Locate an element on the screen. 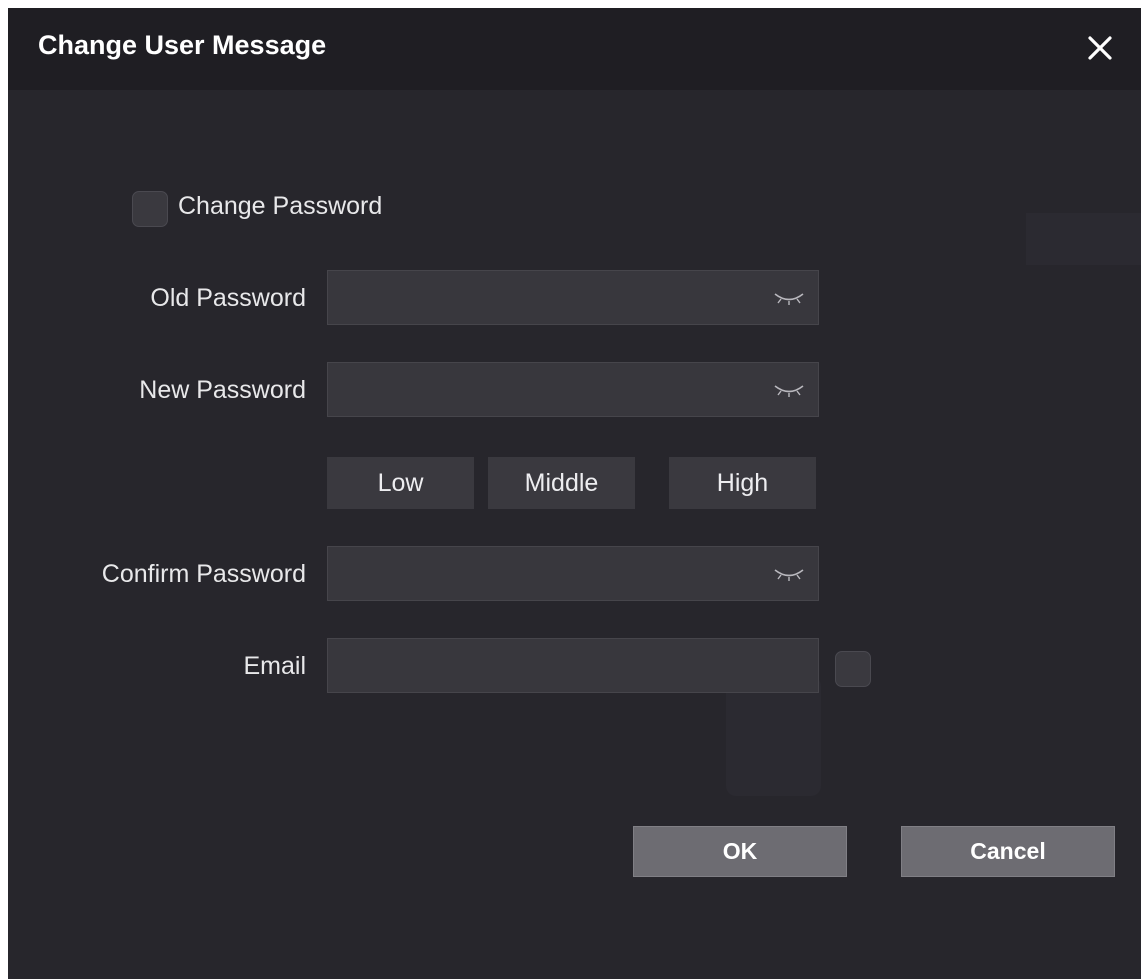 The image size is (1141, 979). close-icon is located at coordinates (1100, 48).